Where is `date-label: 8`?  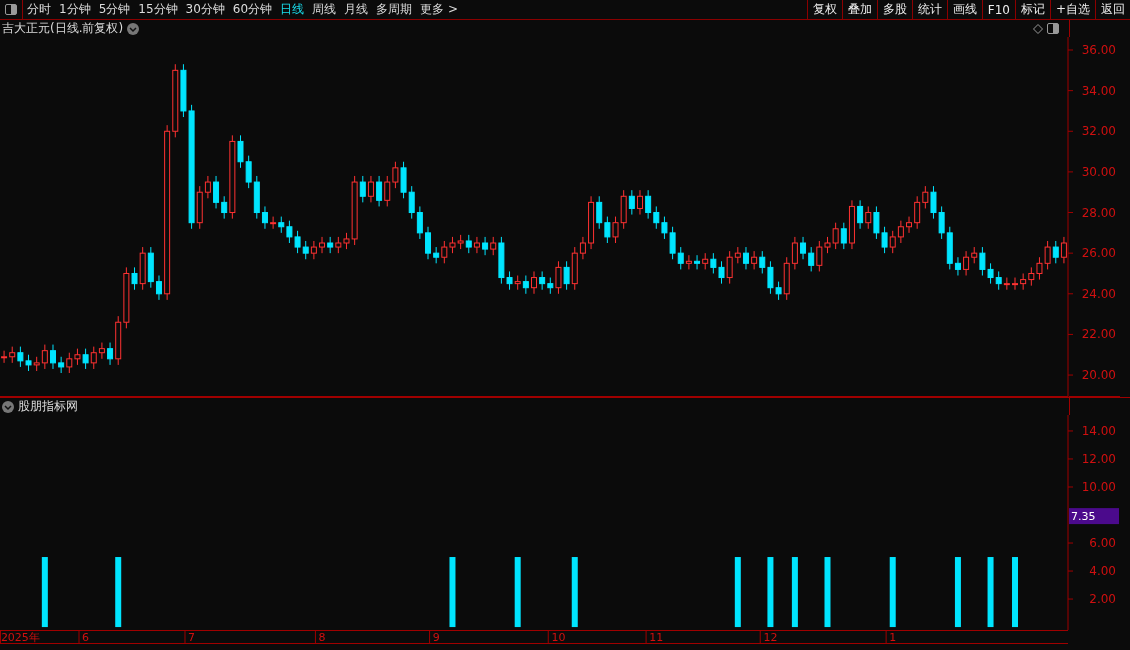
date-label: 8 is located at coordinates (322, 637).